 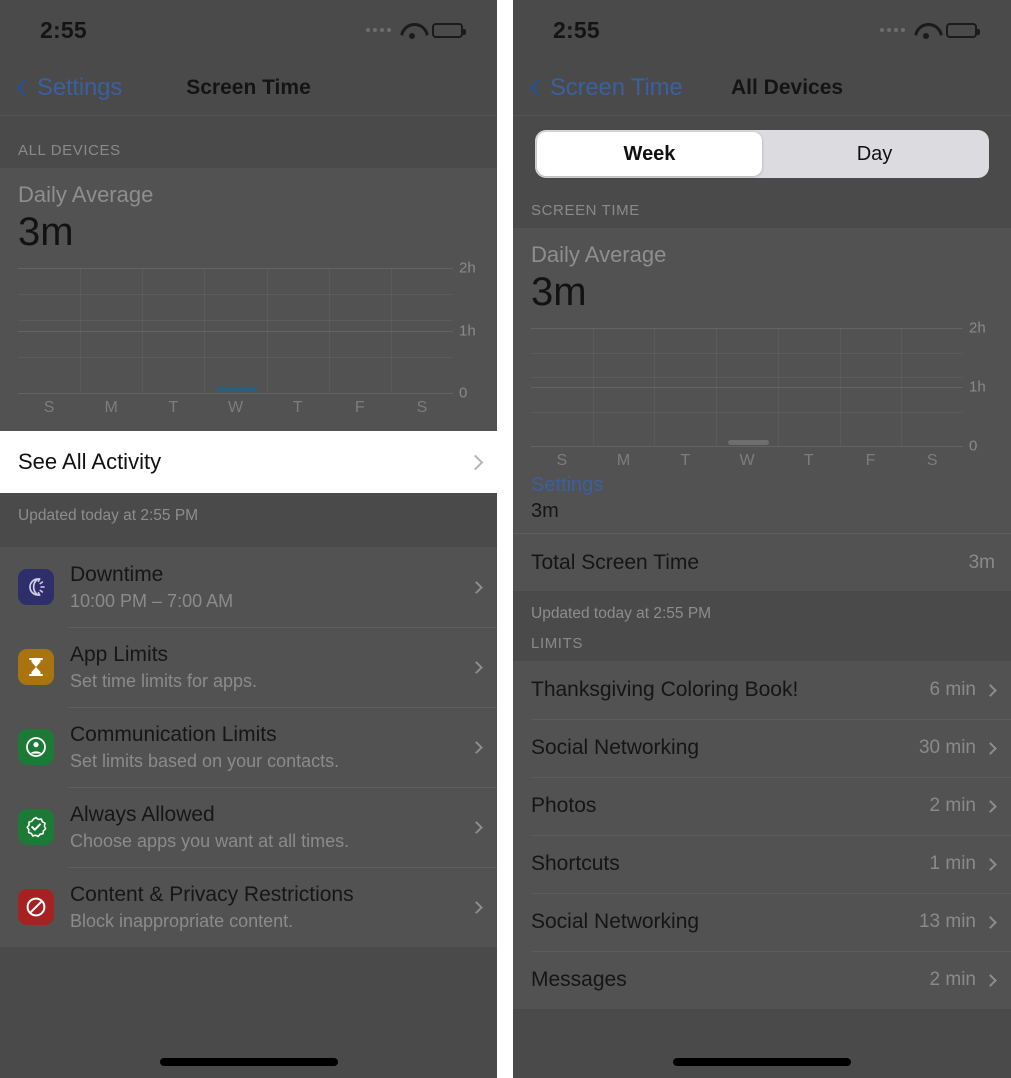 What do you see at coordinates (762, 1062) in the screenshot?
I see `home-indicator-right` at bounding box center [762, 1062].